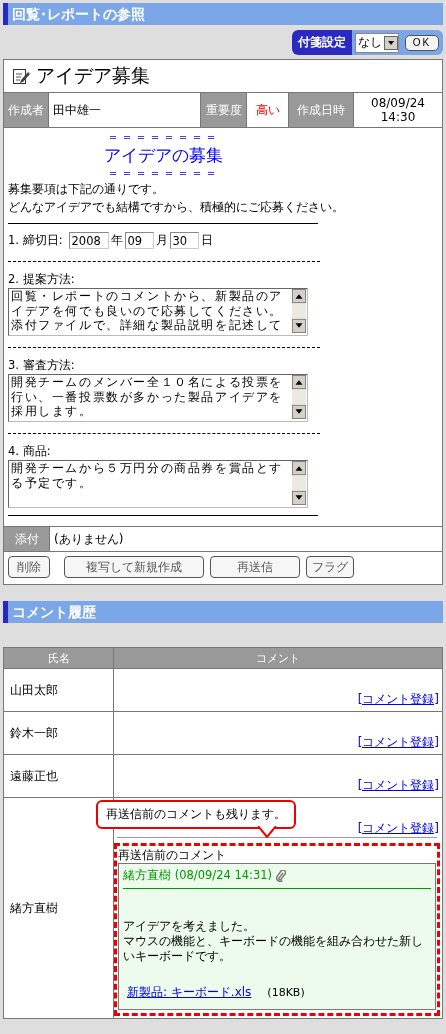  Describe the element at coordinates (184, 240) in the screenshot. I see `day-field: 30` at that location.